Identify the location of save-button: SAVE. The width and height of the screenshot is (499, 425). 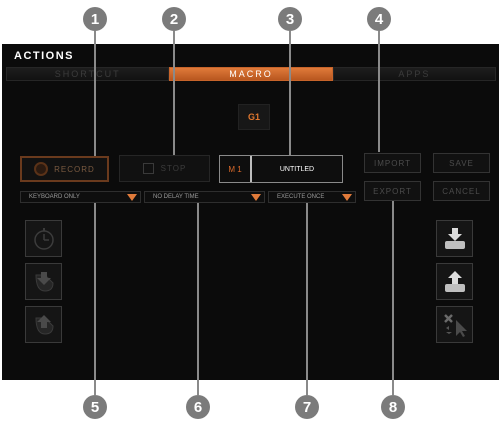
(461, 163).